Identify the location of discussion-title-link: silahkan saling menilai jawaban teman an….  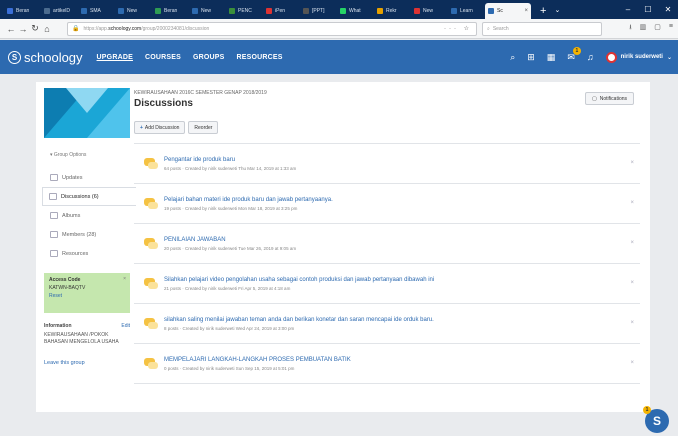
(299, 320).